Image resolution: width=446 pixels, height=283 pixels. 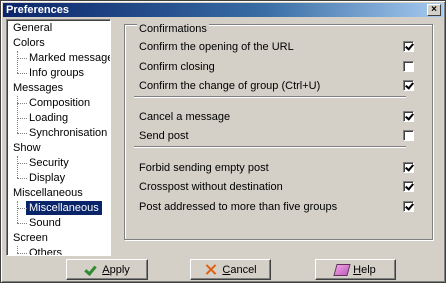 I want to click on check-icon, so click(x=91, y=270).